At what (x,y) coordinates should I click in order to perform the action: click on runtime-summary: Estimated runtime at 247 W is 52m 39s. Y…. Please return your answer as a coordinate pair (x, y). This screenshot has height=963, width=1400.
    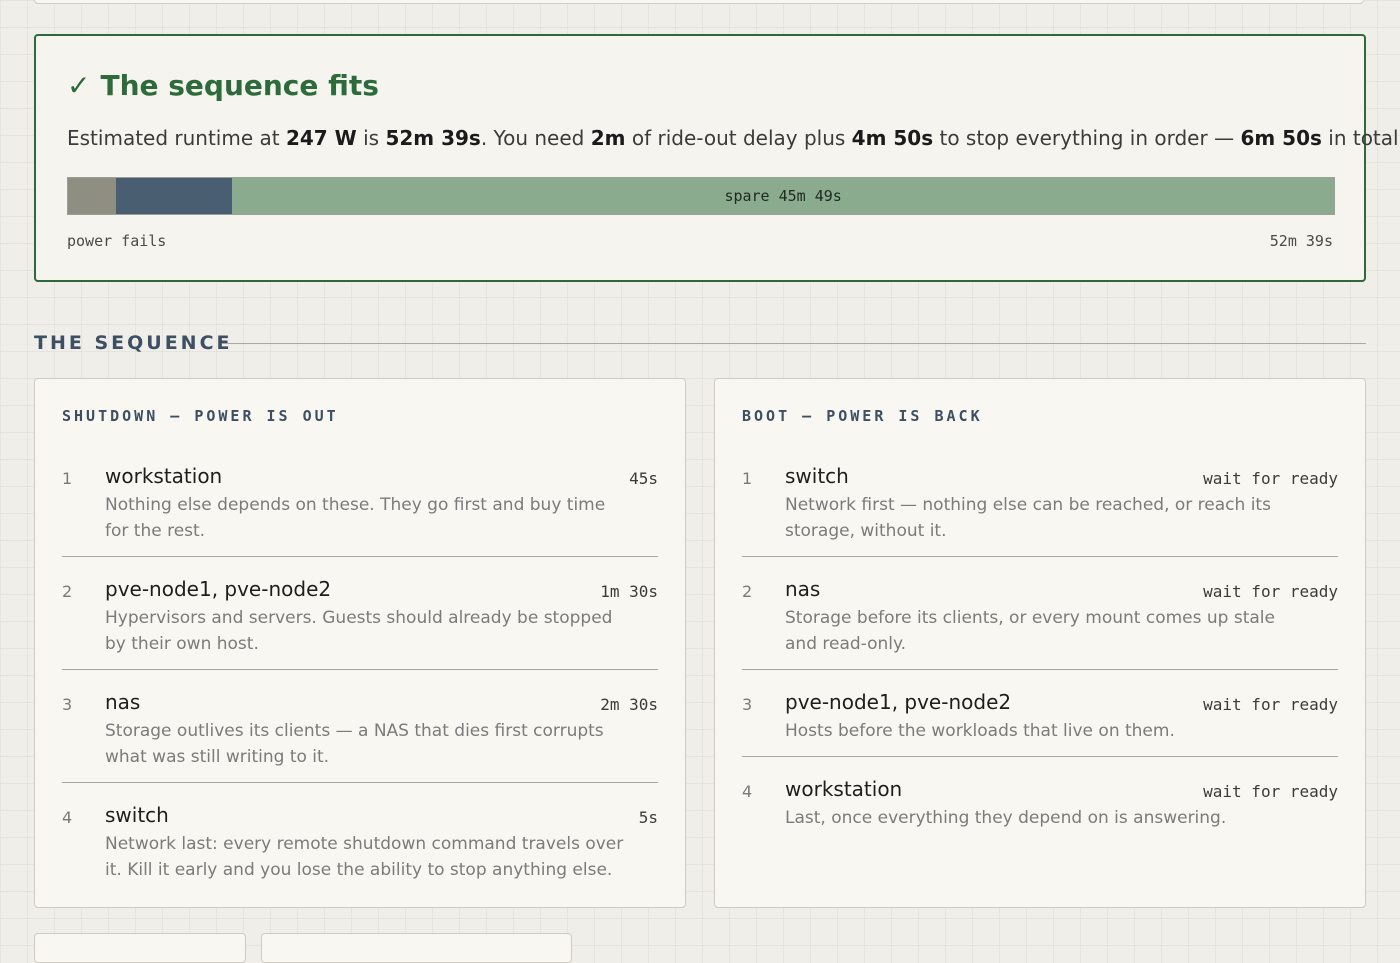
    Looking at the image, I should click on (733, 138).